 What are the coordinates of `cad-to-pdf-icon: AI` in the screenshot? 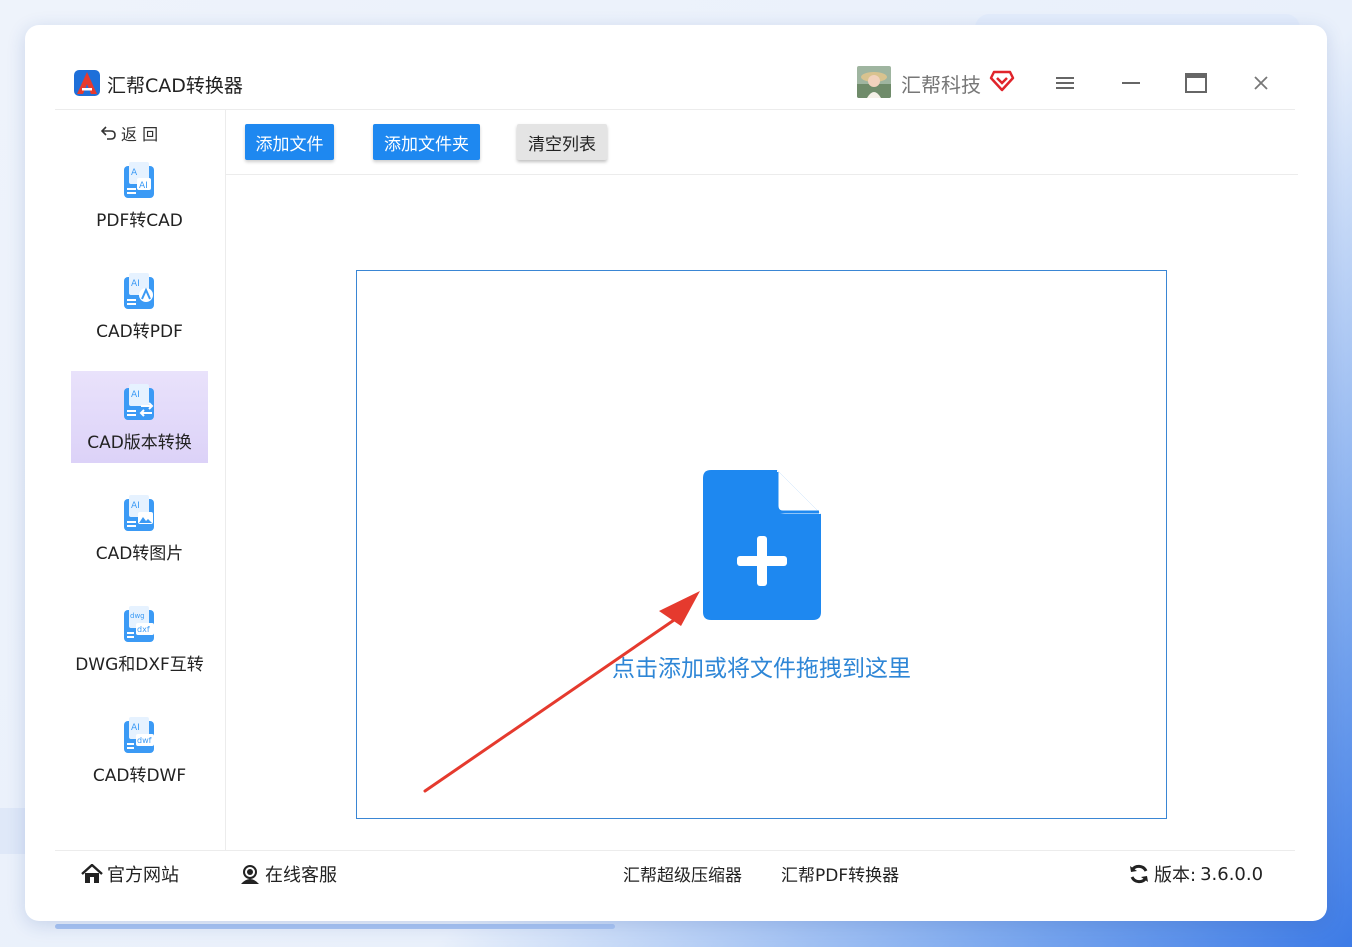 It's located at (139, 291).